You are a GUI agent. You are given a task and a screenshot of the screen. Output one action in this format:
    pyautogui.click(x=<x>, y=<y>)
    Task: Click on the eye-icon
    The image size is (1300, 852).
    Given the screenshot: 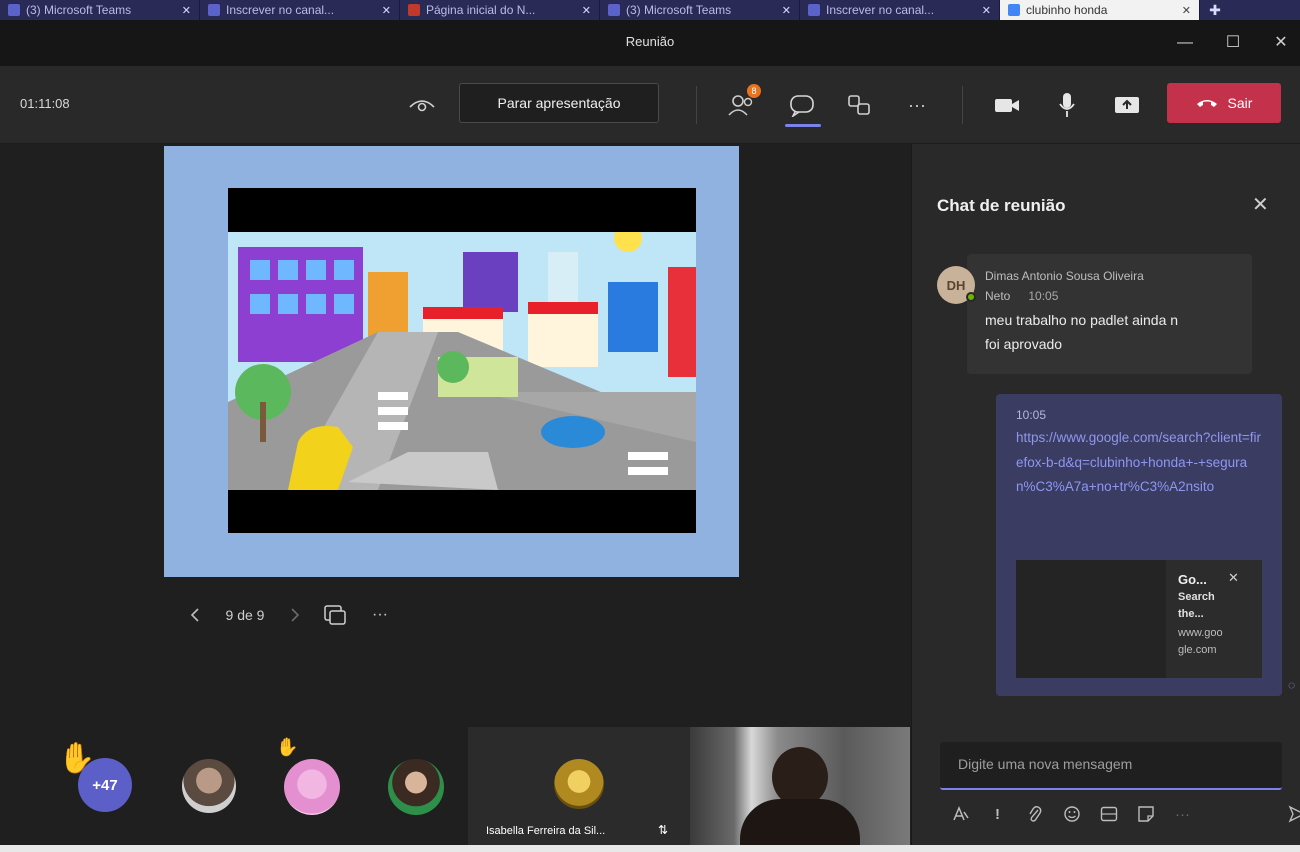 What is the action you would take?
    pyautogui.click(x=422, y=105)
    